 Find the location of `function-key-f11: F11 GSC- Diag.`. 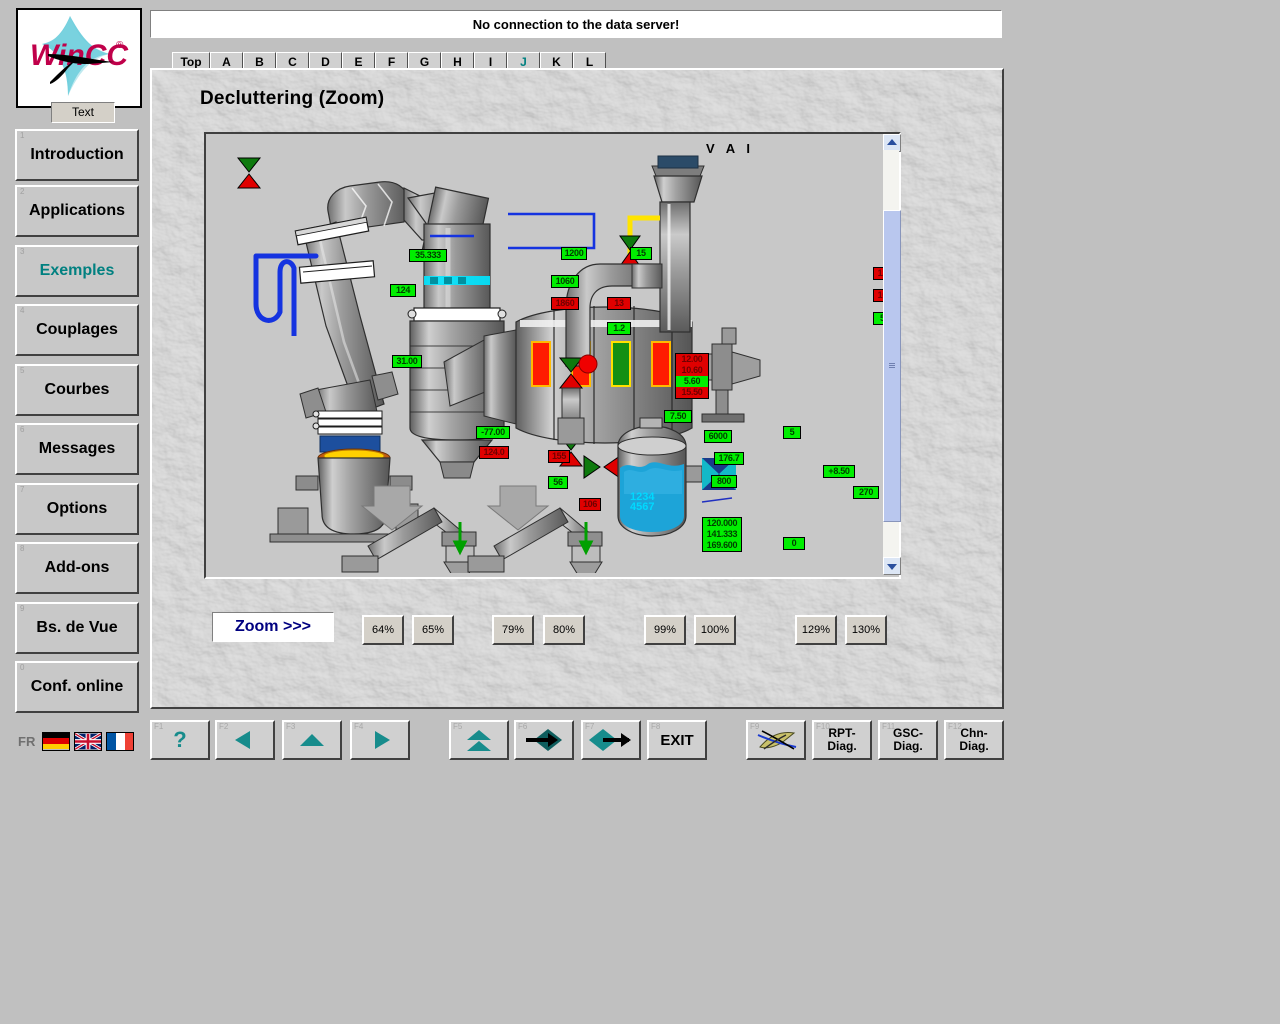

function-key-f11: F11 GSC- Diag. is located at coordinates (908, 740).